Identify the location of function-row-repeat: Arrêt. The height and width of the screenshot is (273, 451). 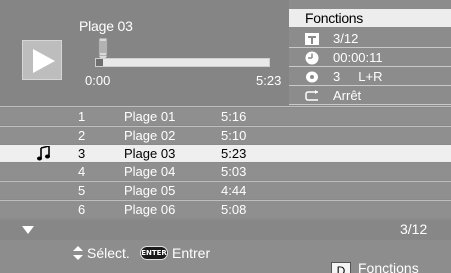
(370, 95).